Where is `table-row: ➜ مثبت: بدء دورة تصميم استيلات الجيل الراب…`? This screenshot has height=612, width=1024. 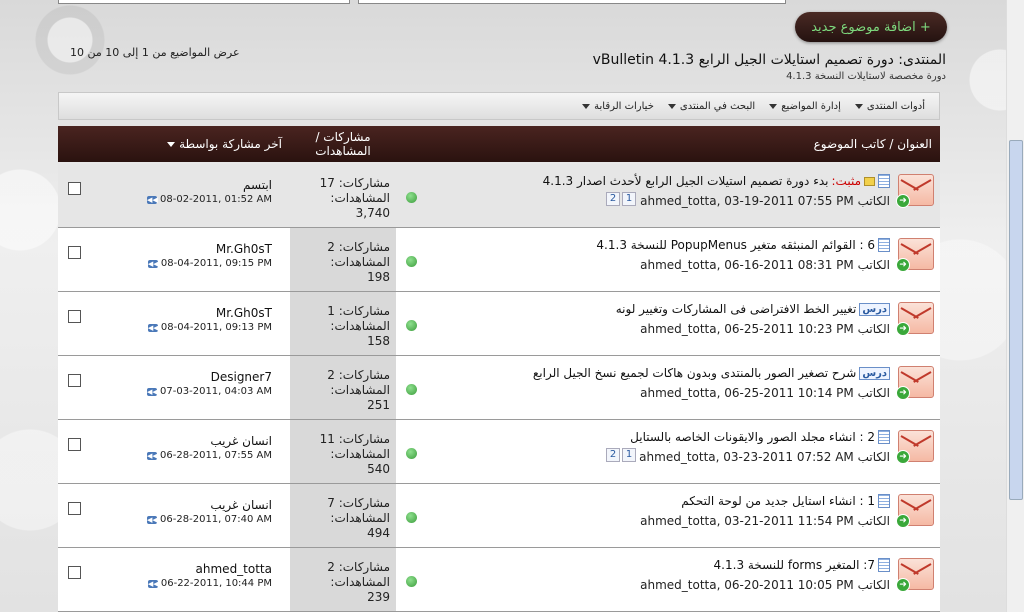
table-row: ➜ مثبت: بدء دورة تصميم استيلات الجيل الراب… is located at coordinates (499, 196).